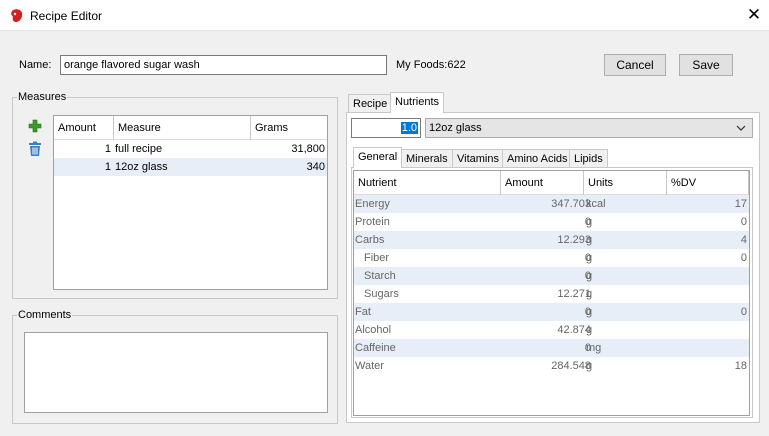  What do you see at coordinates (588, 158) in the screenshot?
I see `tab-lipids: Lipids` at bounding box center [588, 158].